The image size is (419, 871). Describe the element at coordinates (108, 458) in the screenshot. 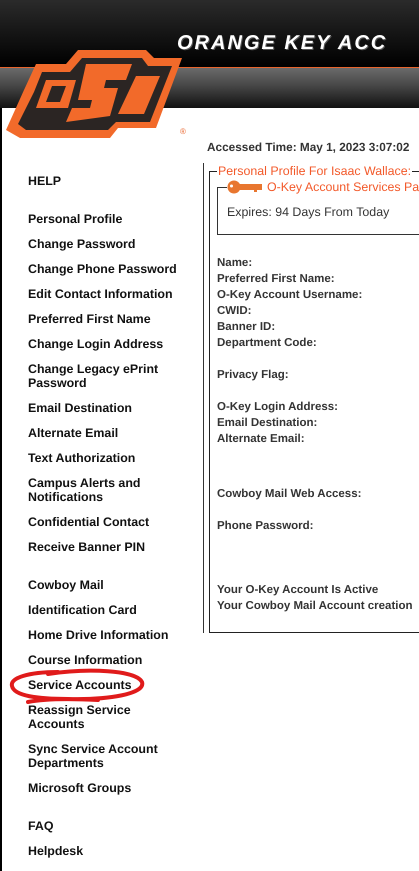

I see `nav-link: Text Authorization` at that location.